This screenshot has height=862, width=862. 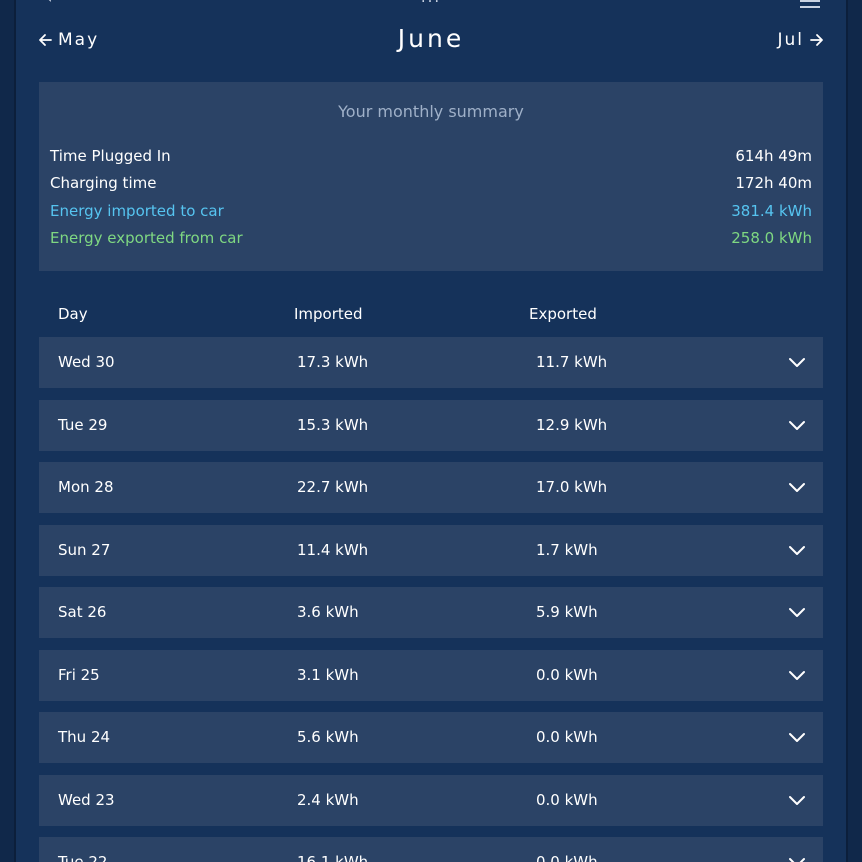 What do you see at coordinates (146, 238) in the screenshot?
I see `summary-label: Energy exported from car` at bounding box center [146, 238].